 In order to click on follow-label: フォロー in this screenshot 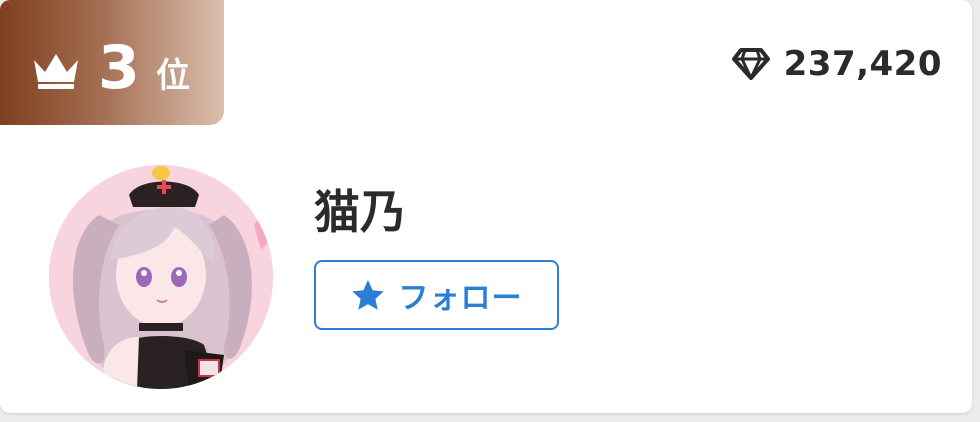, I will do `click(460, 298)`.